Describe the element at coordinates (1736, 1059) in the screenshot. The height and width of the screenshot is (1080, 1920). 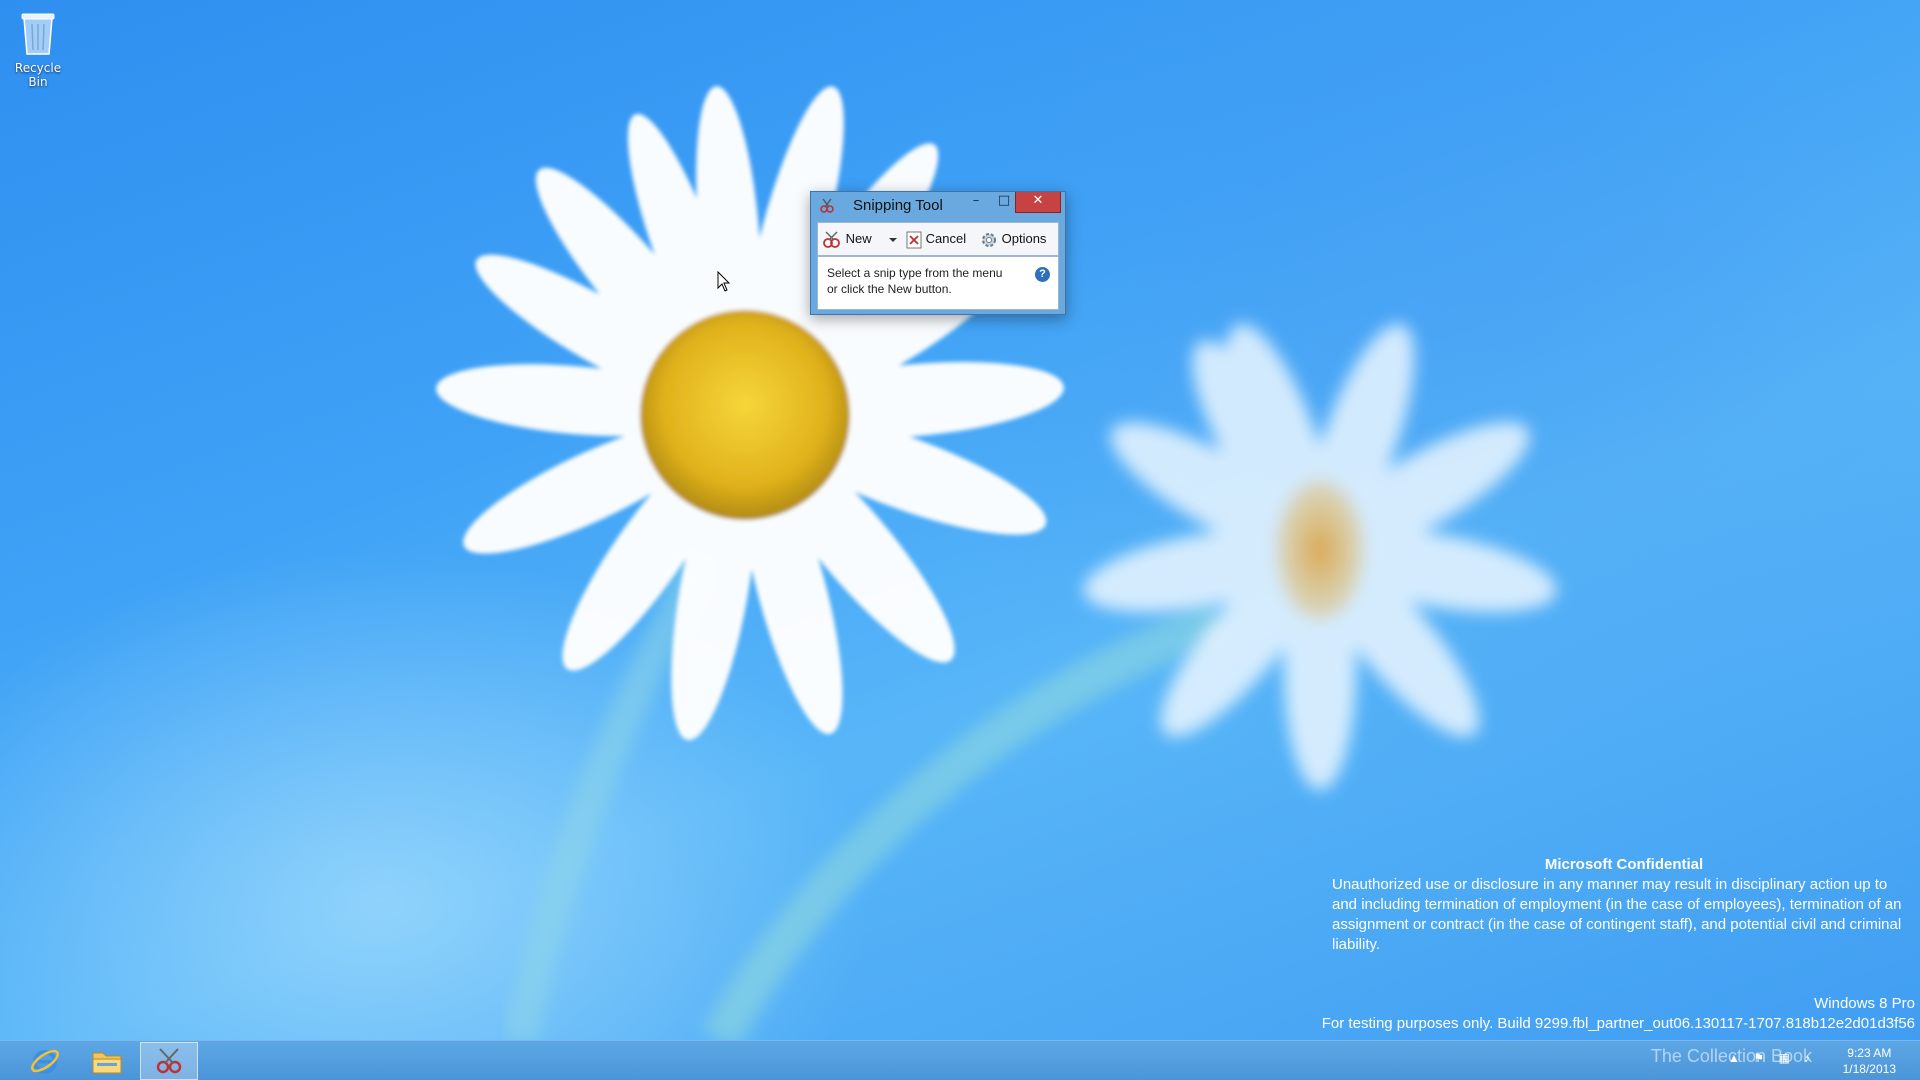
I see `show-hidden-icons-icon: ▲` at that location.